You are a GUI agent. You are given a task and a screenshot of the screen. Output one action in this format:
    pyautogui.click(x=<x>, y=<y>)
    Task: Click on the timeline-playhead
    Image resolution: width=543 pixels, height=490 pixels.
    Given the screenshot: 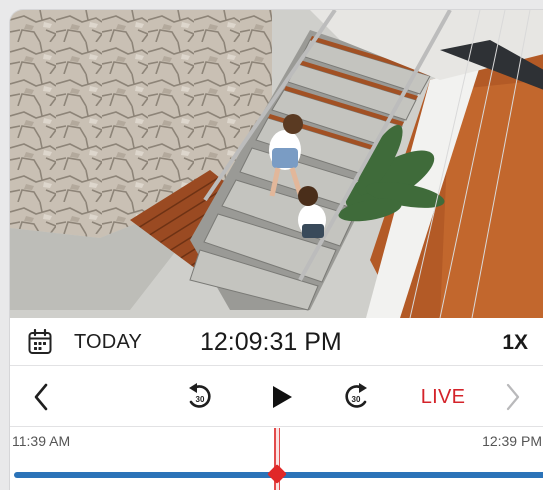 What is the action you would take?
    pyautogui.click(x=277, y=459)
    